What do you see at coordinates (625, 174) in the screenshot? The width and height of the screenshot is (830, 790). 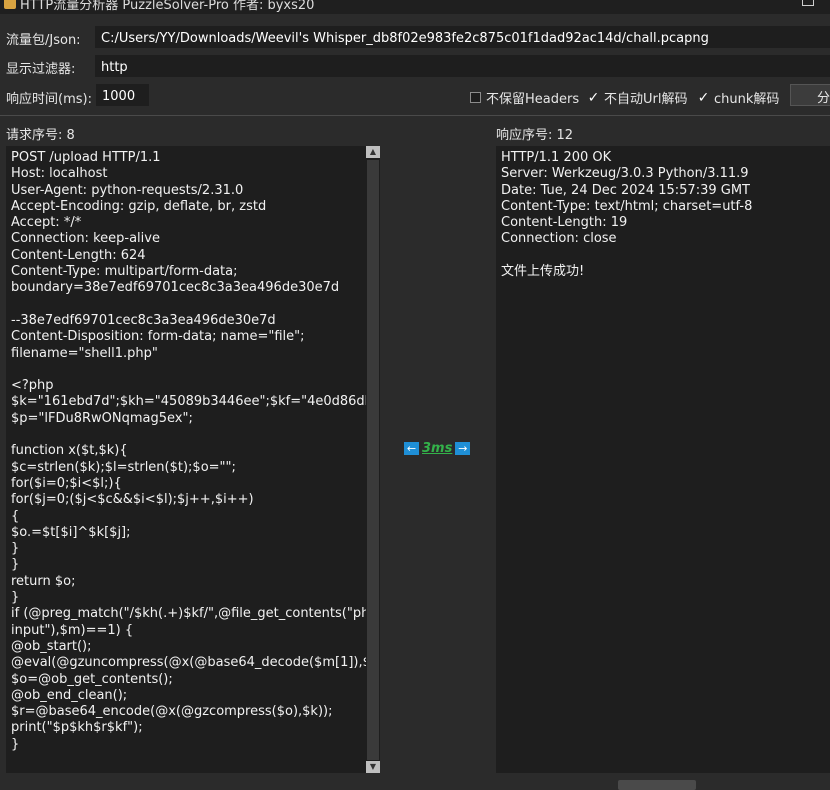 I see `code-line: Server: Werkzeug/3.0.3 Python/3.11.9` at bounding box center [625, 174].